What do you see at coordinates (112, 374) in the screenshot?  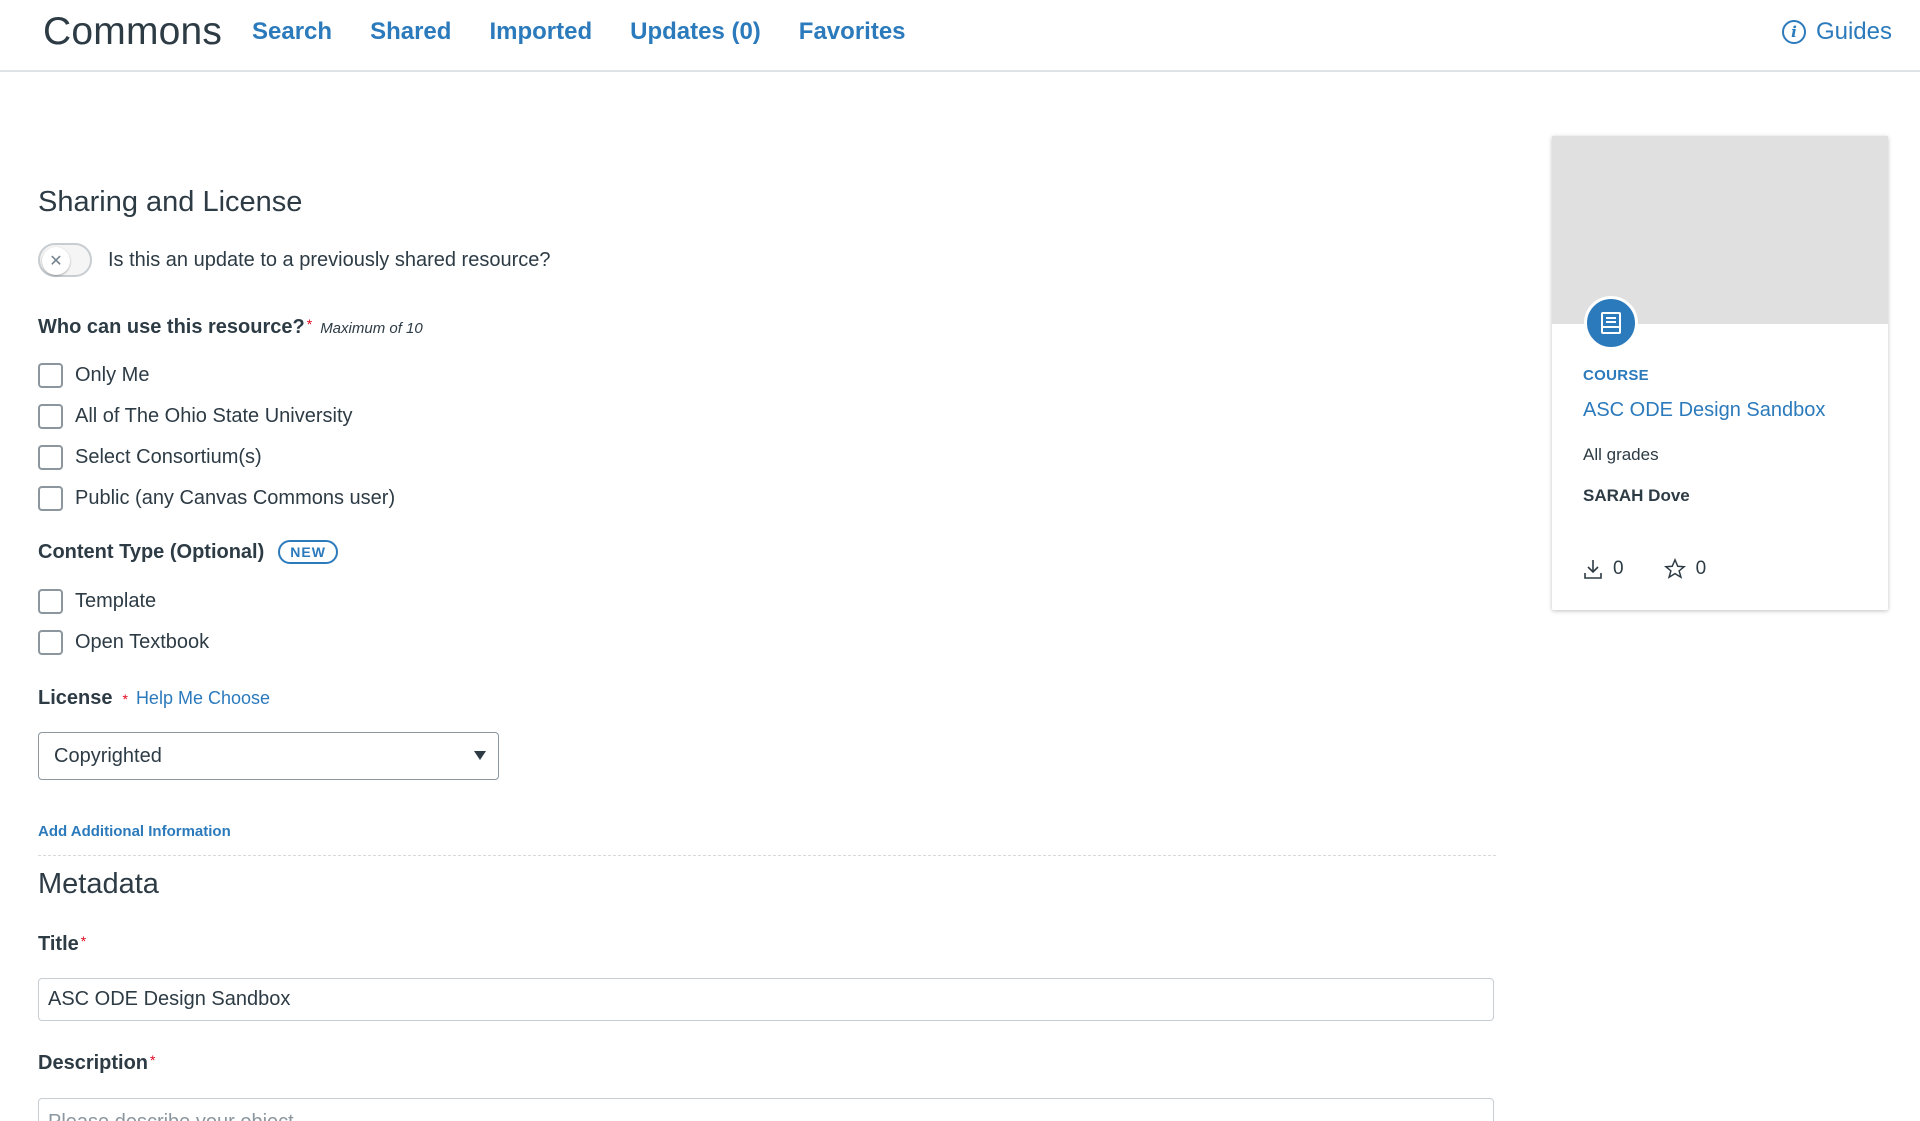 I see `option-label: Only Me` at bounding box center [112, 374].